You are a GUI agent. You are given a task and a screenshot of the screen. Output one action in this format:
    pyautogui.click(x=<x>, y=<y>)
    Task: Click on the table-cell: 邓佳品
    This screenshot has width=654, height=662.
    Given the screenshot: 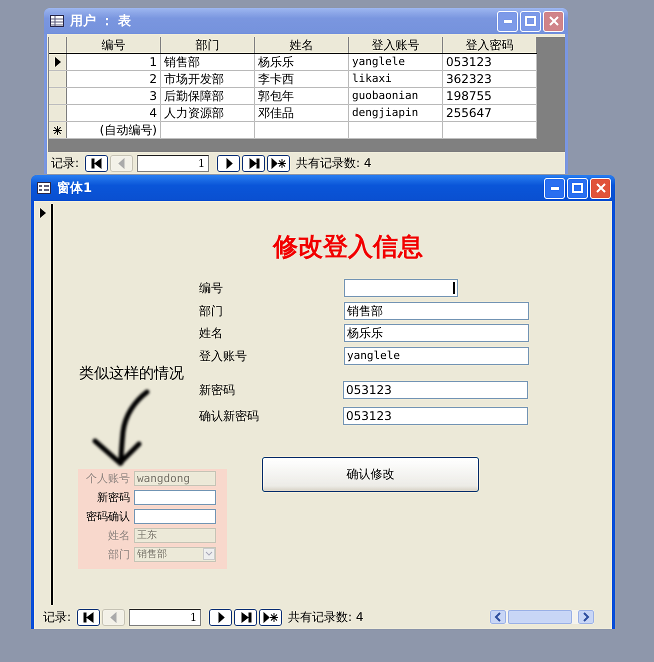 What is the action you would take?
    pyautogui.click(x=302, y=113)
    